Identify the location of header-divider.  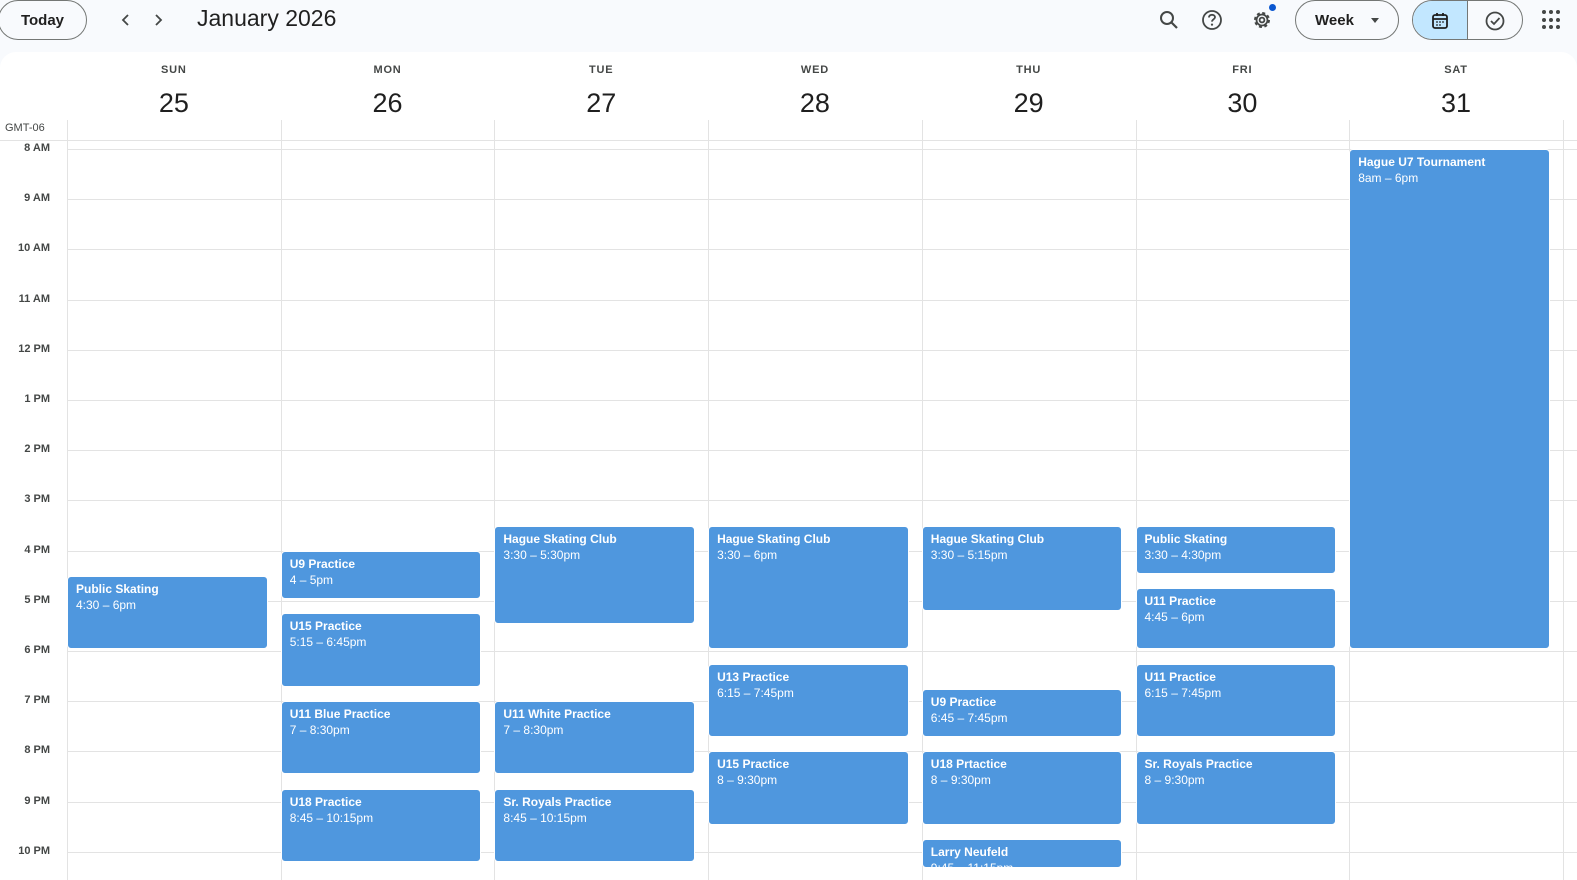
(788, 140).